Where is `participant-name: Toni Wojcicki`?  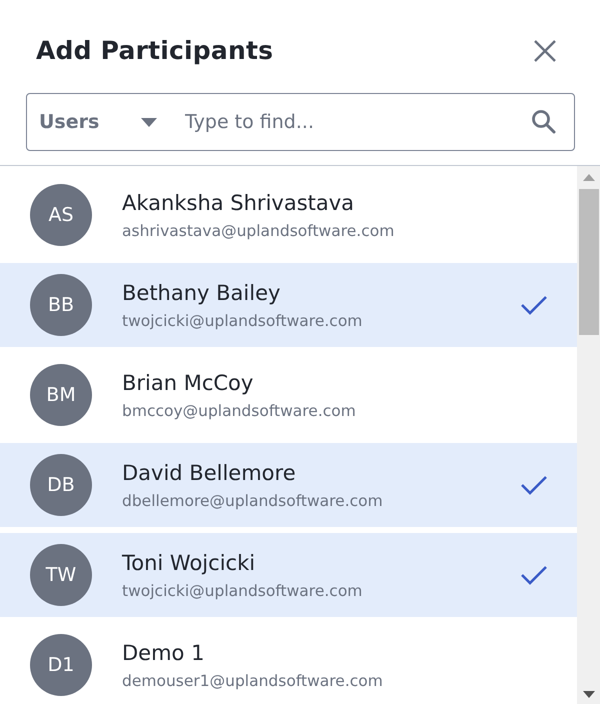
participant-name: Toni Wojcicki is located at coordinates (189, 563).